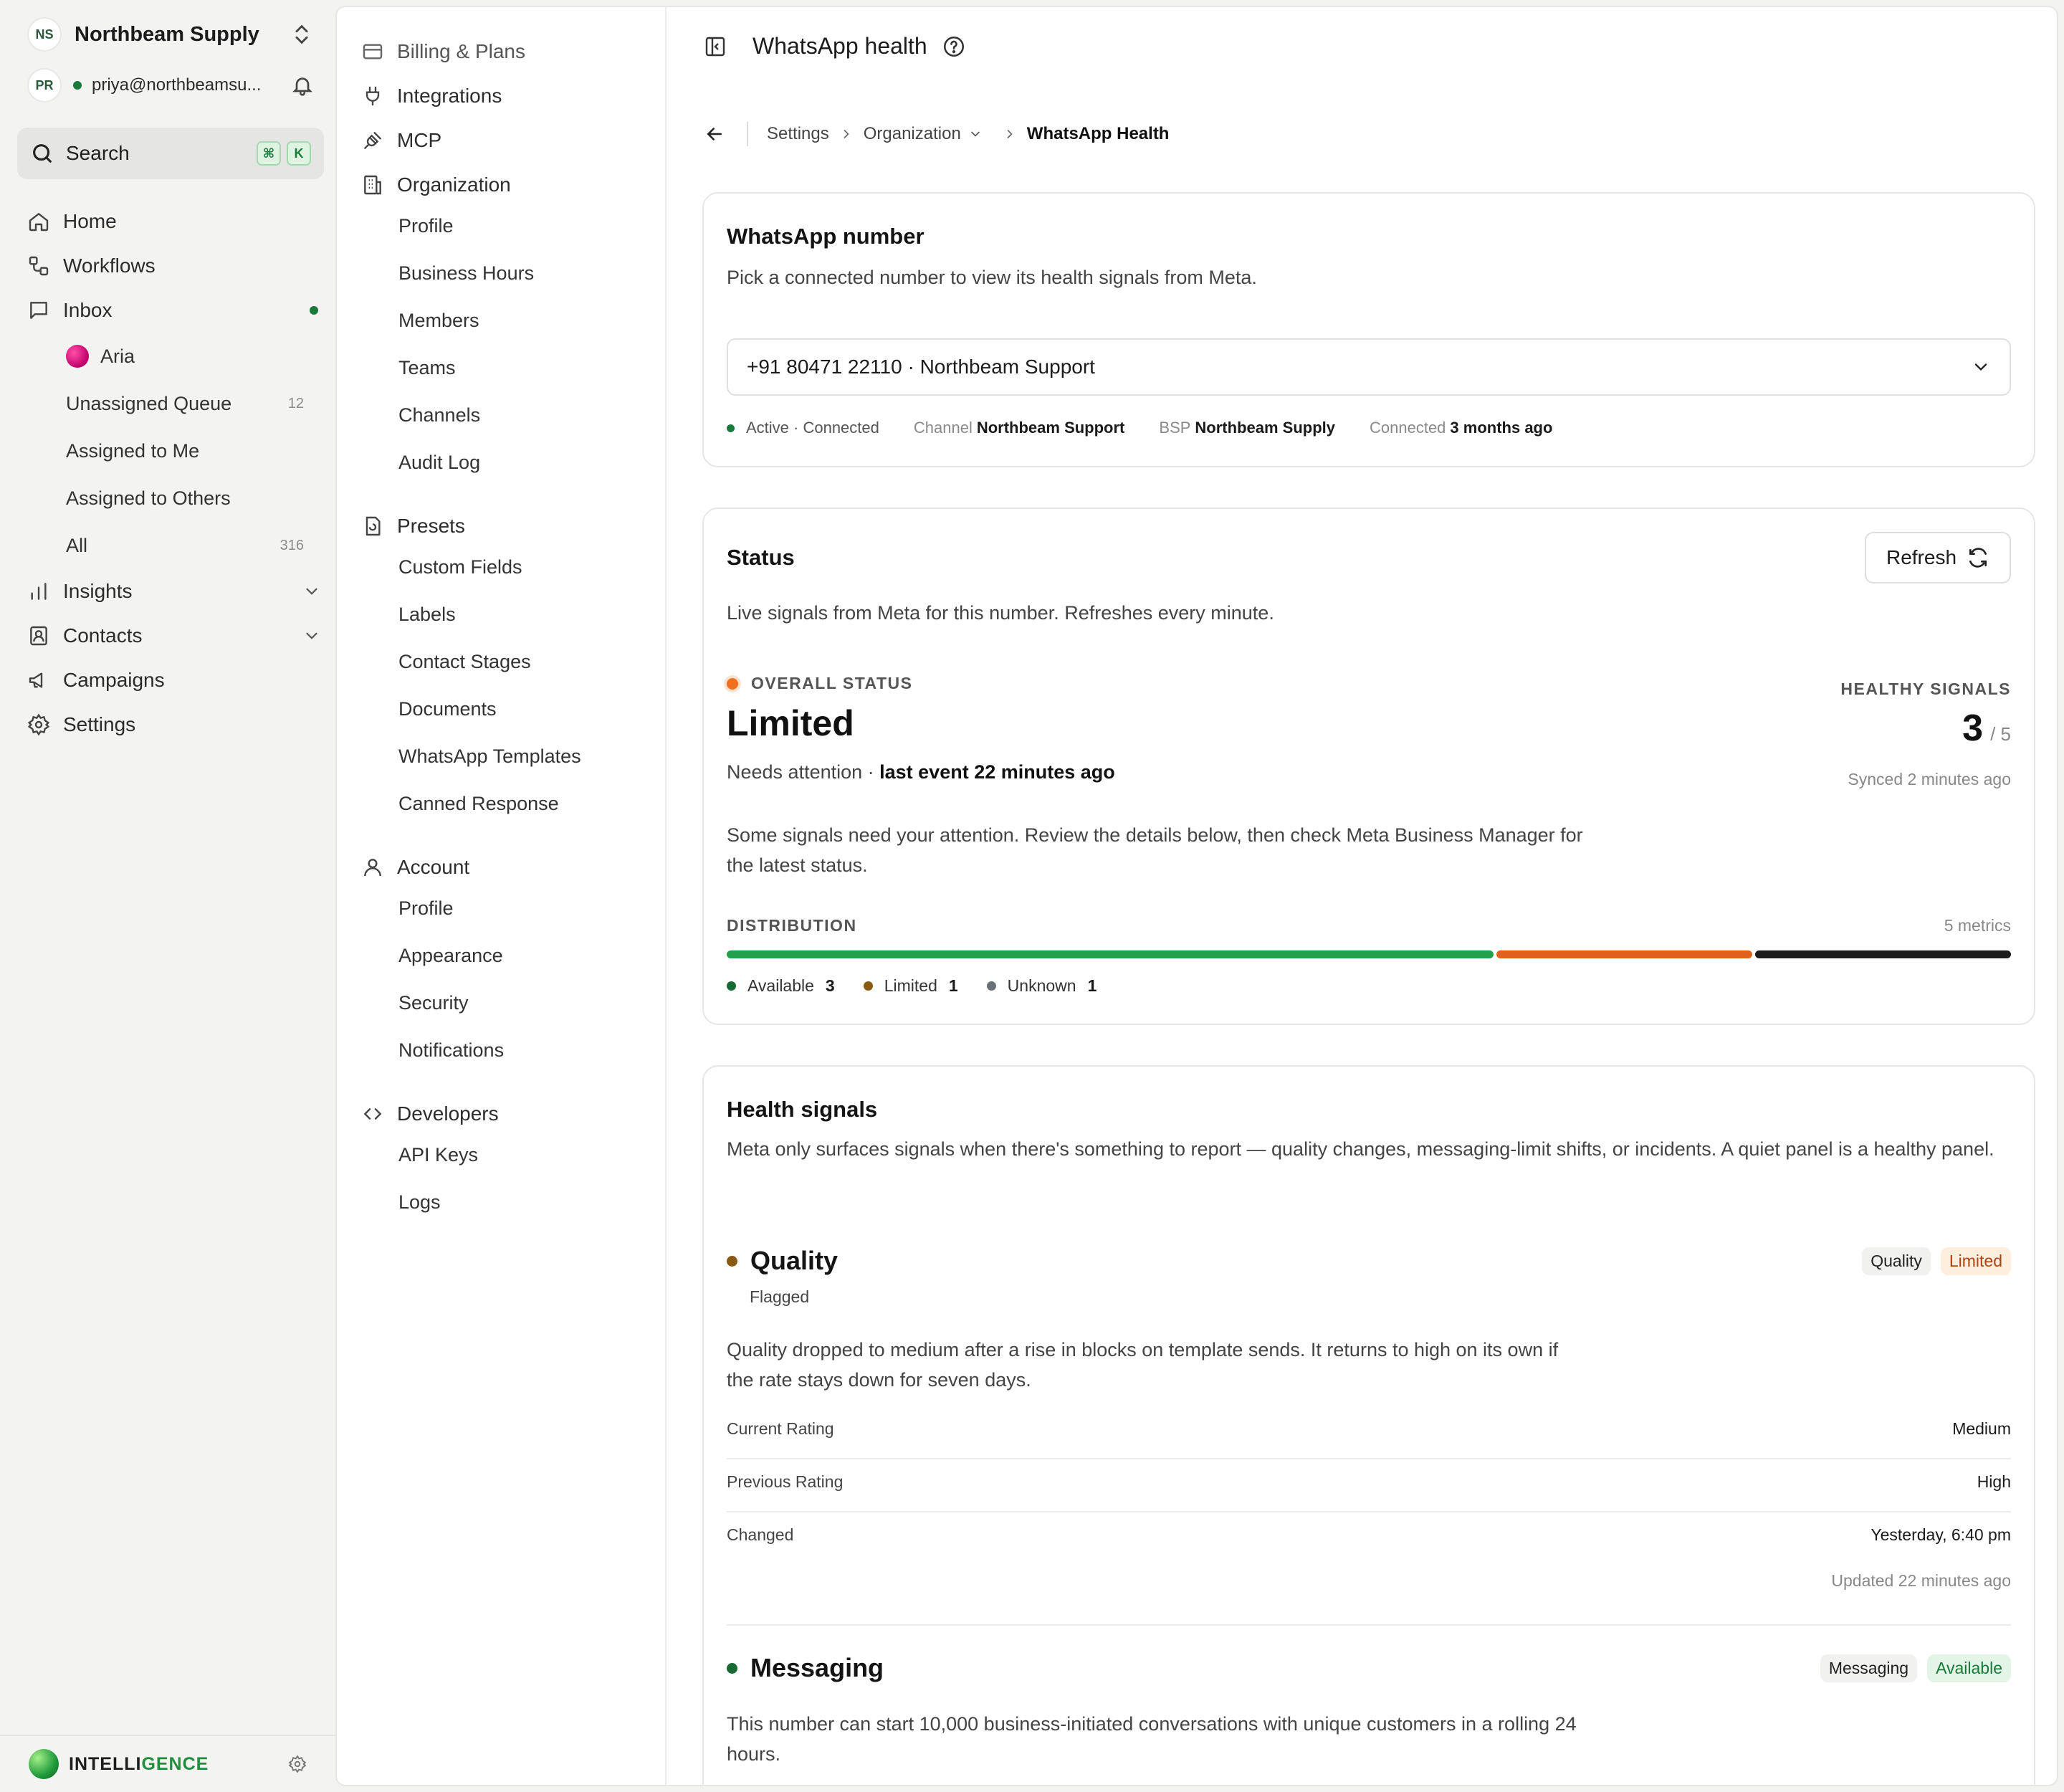 Image resolution: width=2064 pixels, height=1792 pixels. What do you see at coordinates (466, 273) in the screenshot?
I see `org-item-business-hours: Business Hours` at bounding box center [466, 273].